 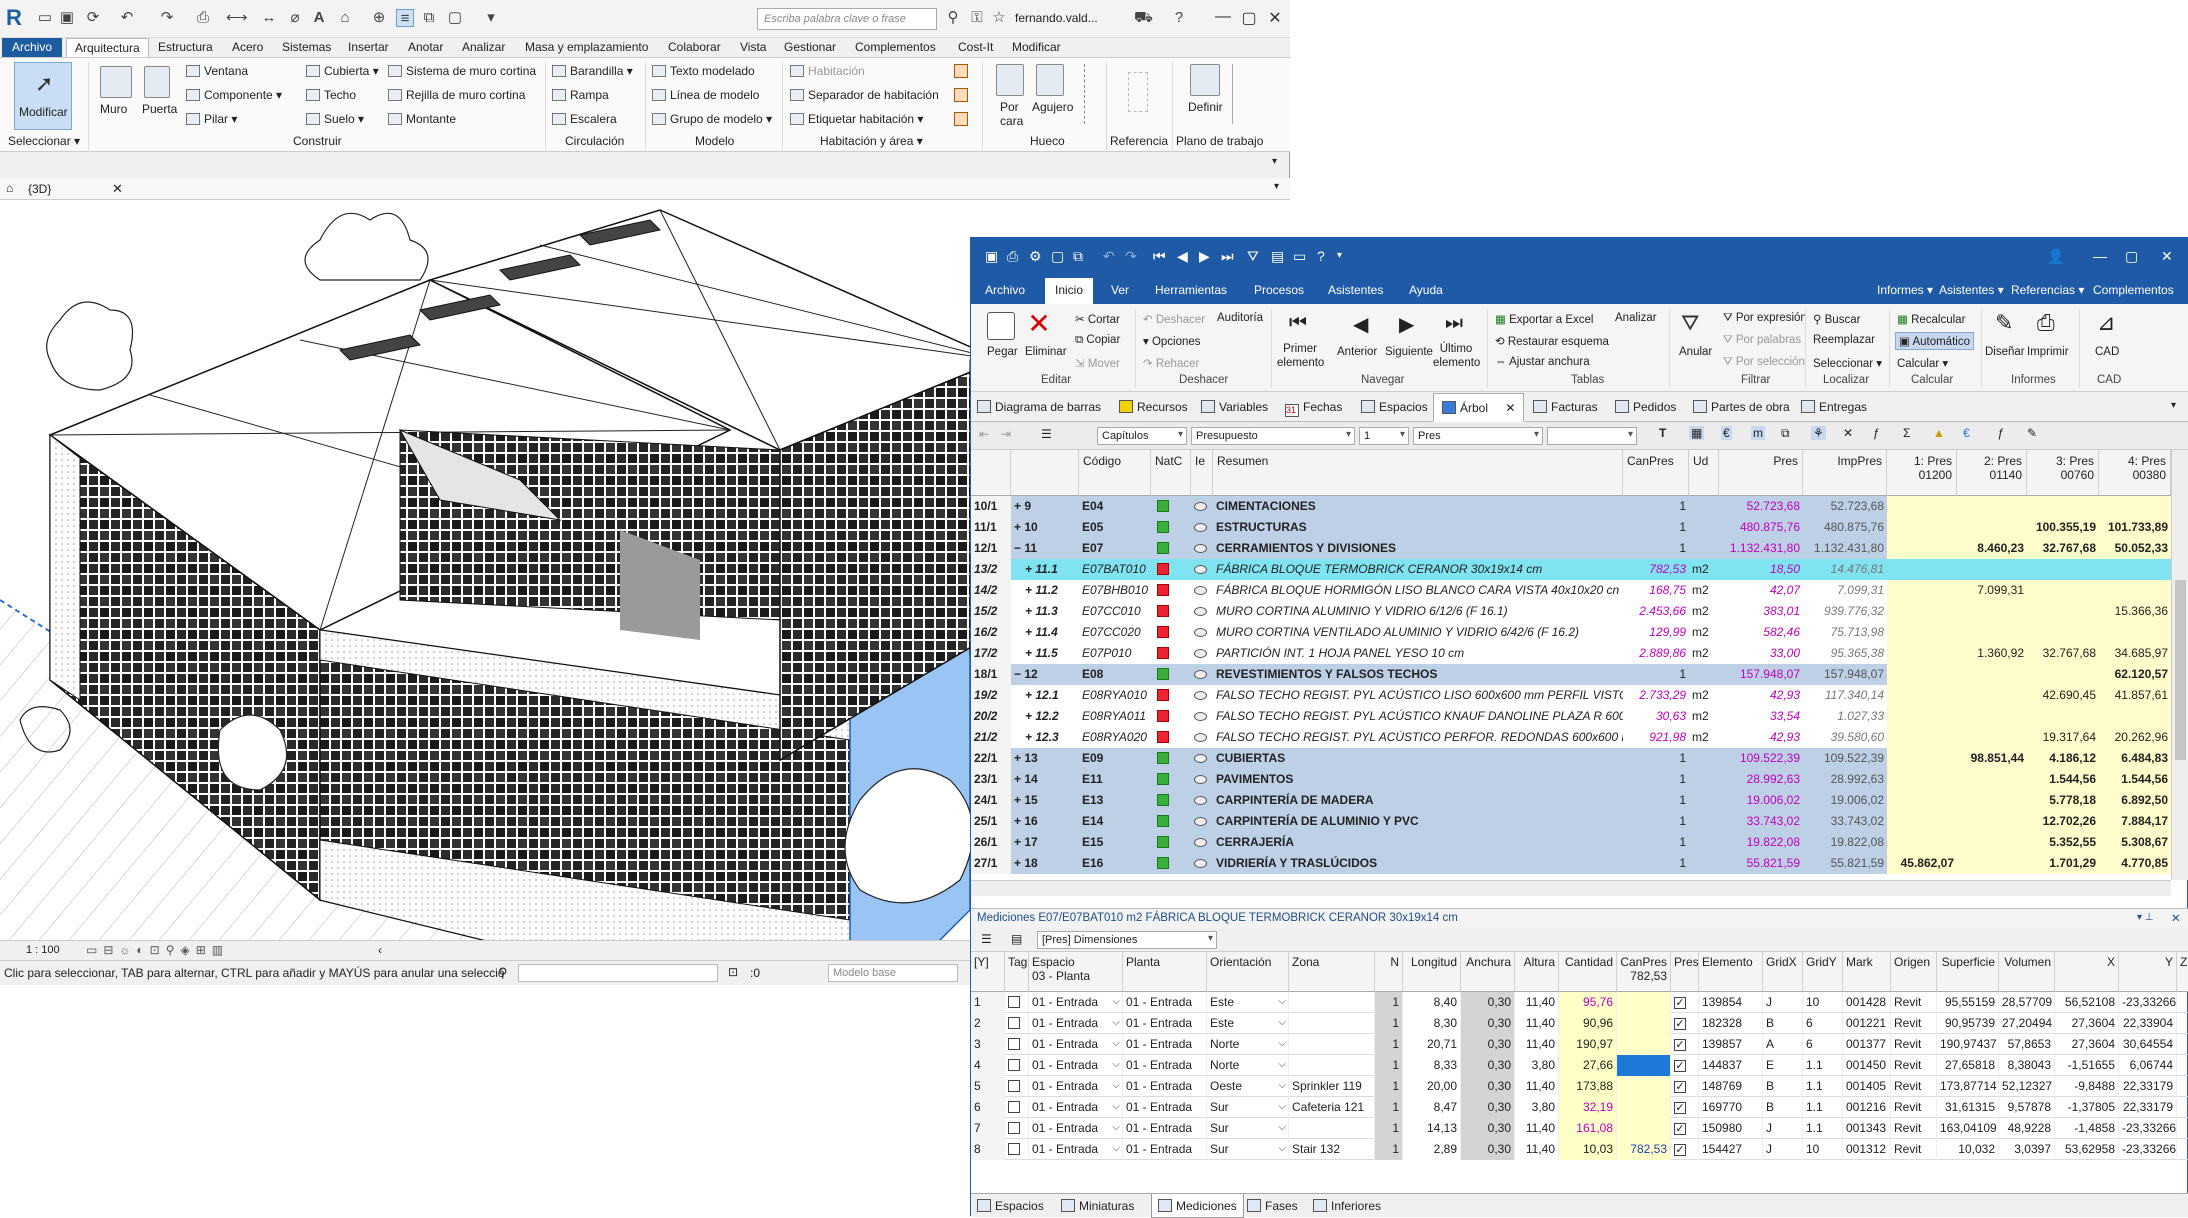 What do you see at coordinates (1279, 290) in the screenshot?
I see `menu-procesos: Procesos` at bounding box center [1279, 290].